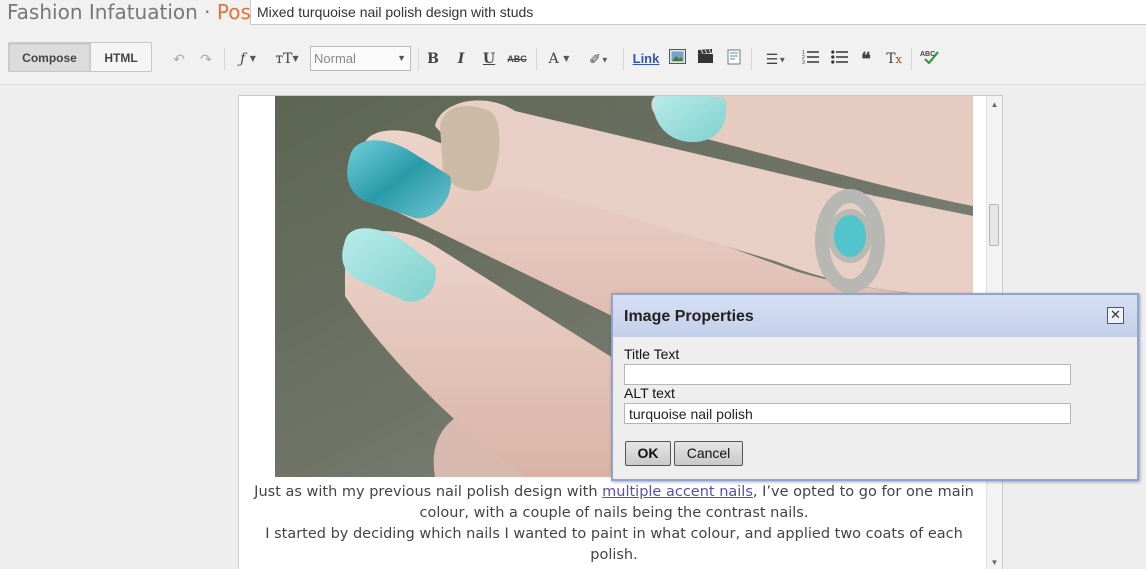 The height and width of the screenshot is (569, 1146). Describe the element at coordinates (559, 59) in the screenshot. I see `text-color-icon: A ▼` at that location.